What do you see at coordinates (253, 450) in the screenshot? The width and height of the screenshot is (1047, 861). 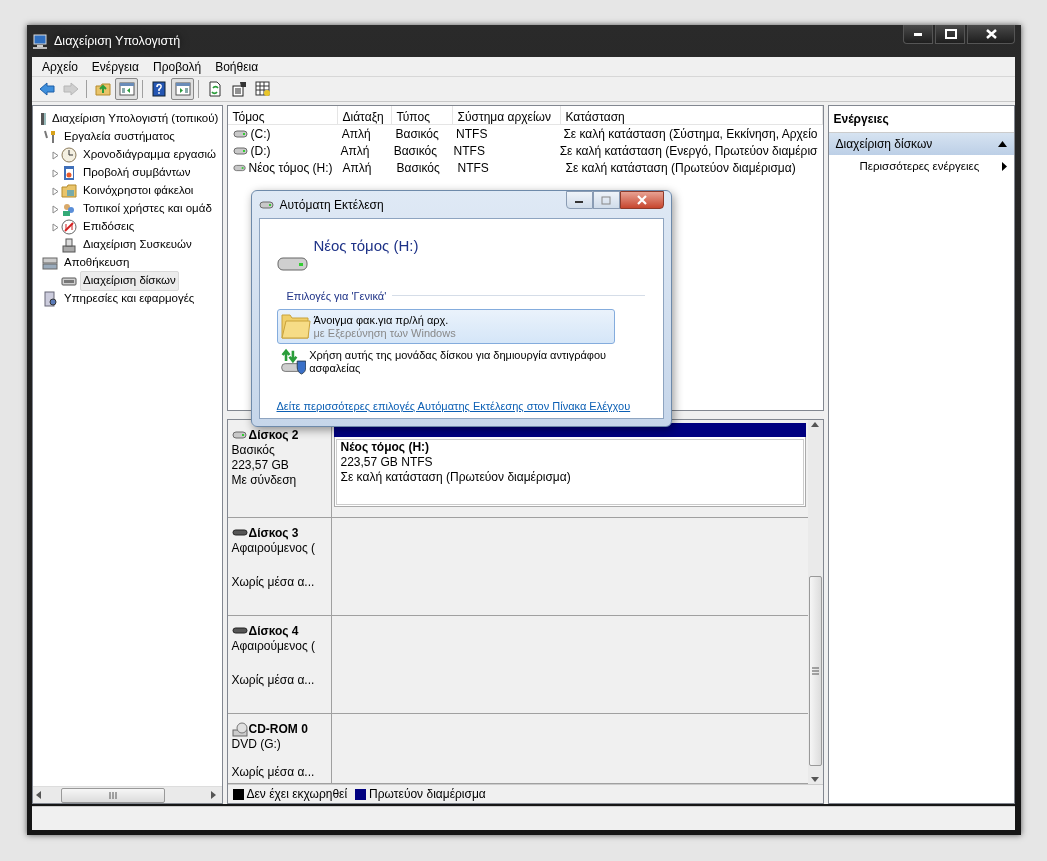 I see `disk-type: Βασικός` at bounding box center [253, 450].